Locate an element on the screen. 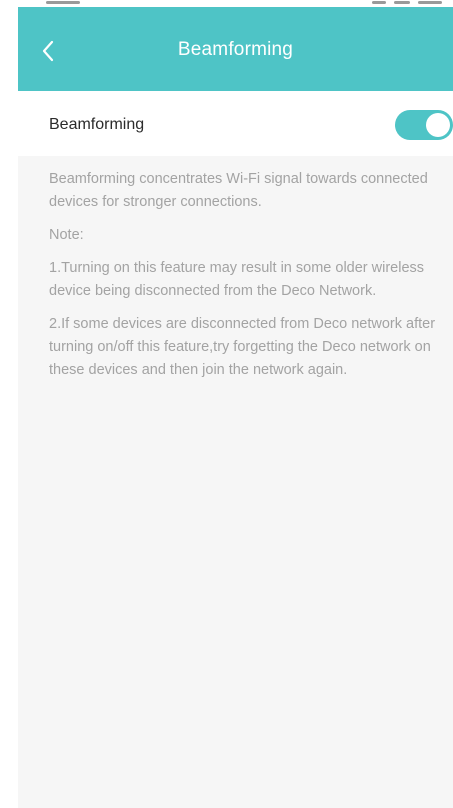 The height and width of the screenshot is (808, 453). signal-icon is located at coordinates (379, 2).